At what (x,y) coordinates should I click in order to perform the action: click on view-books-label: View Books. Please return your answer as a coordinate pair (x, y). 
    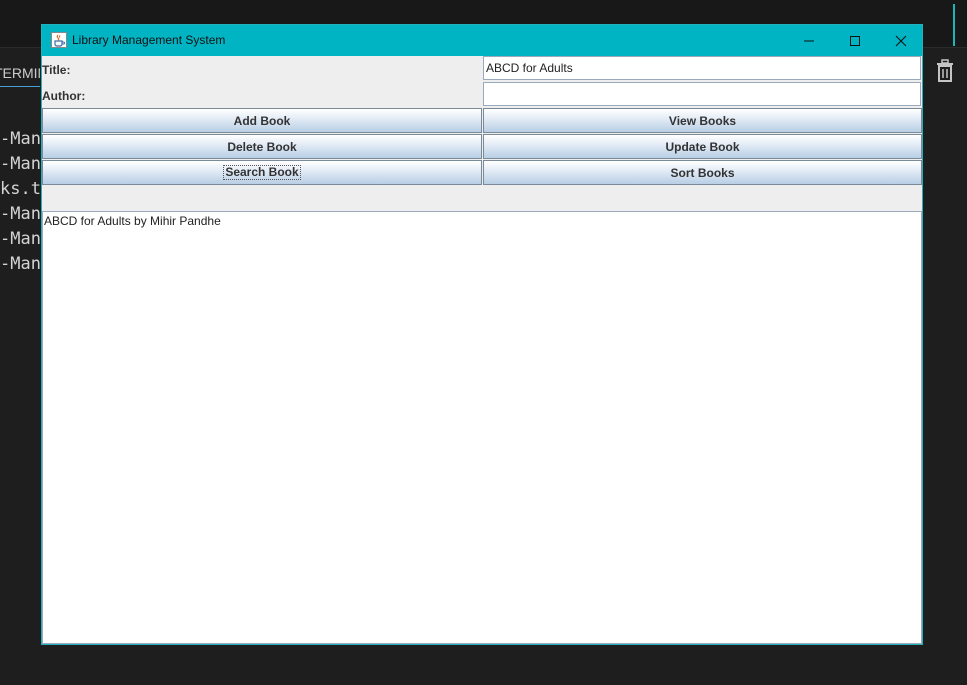
    Looking at the image, I should click on (702, 120).